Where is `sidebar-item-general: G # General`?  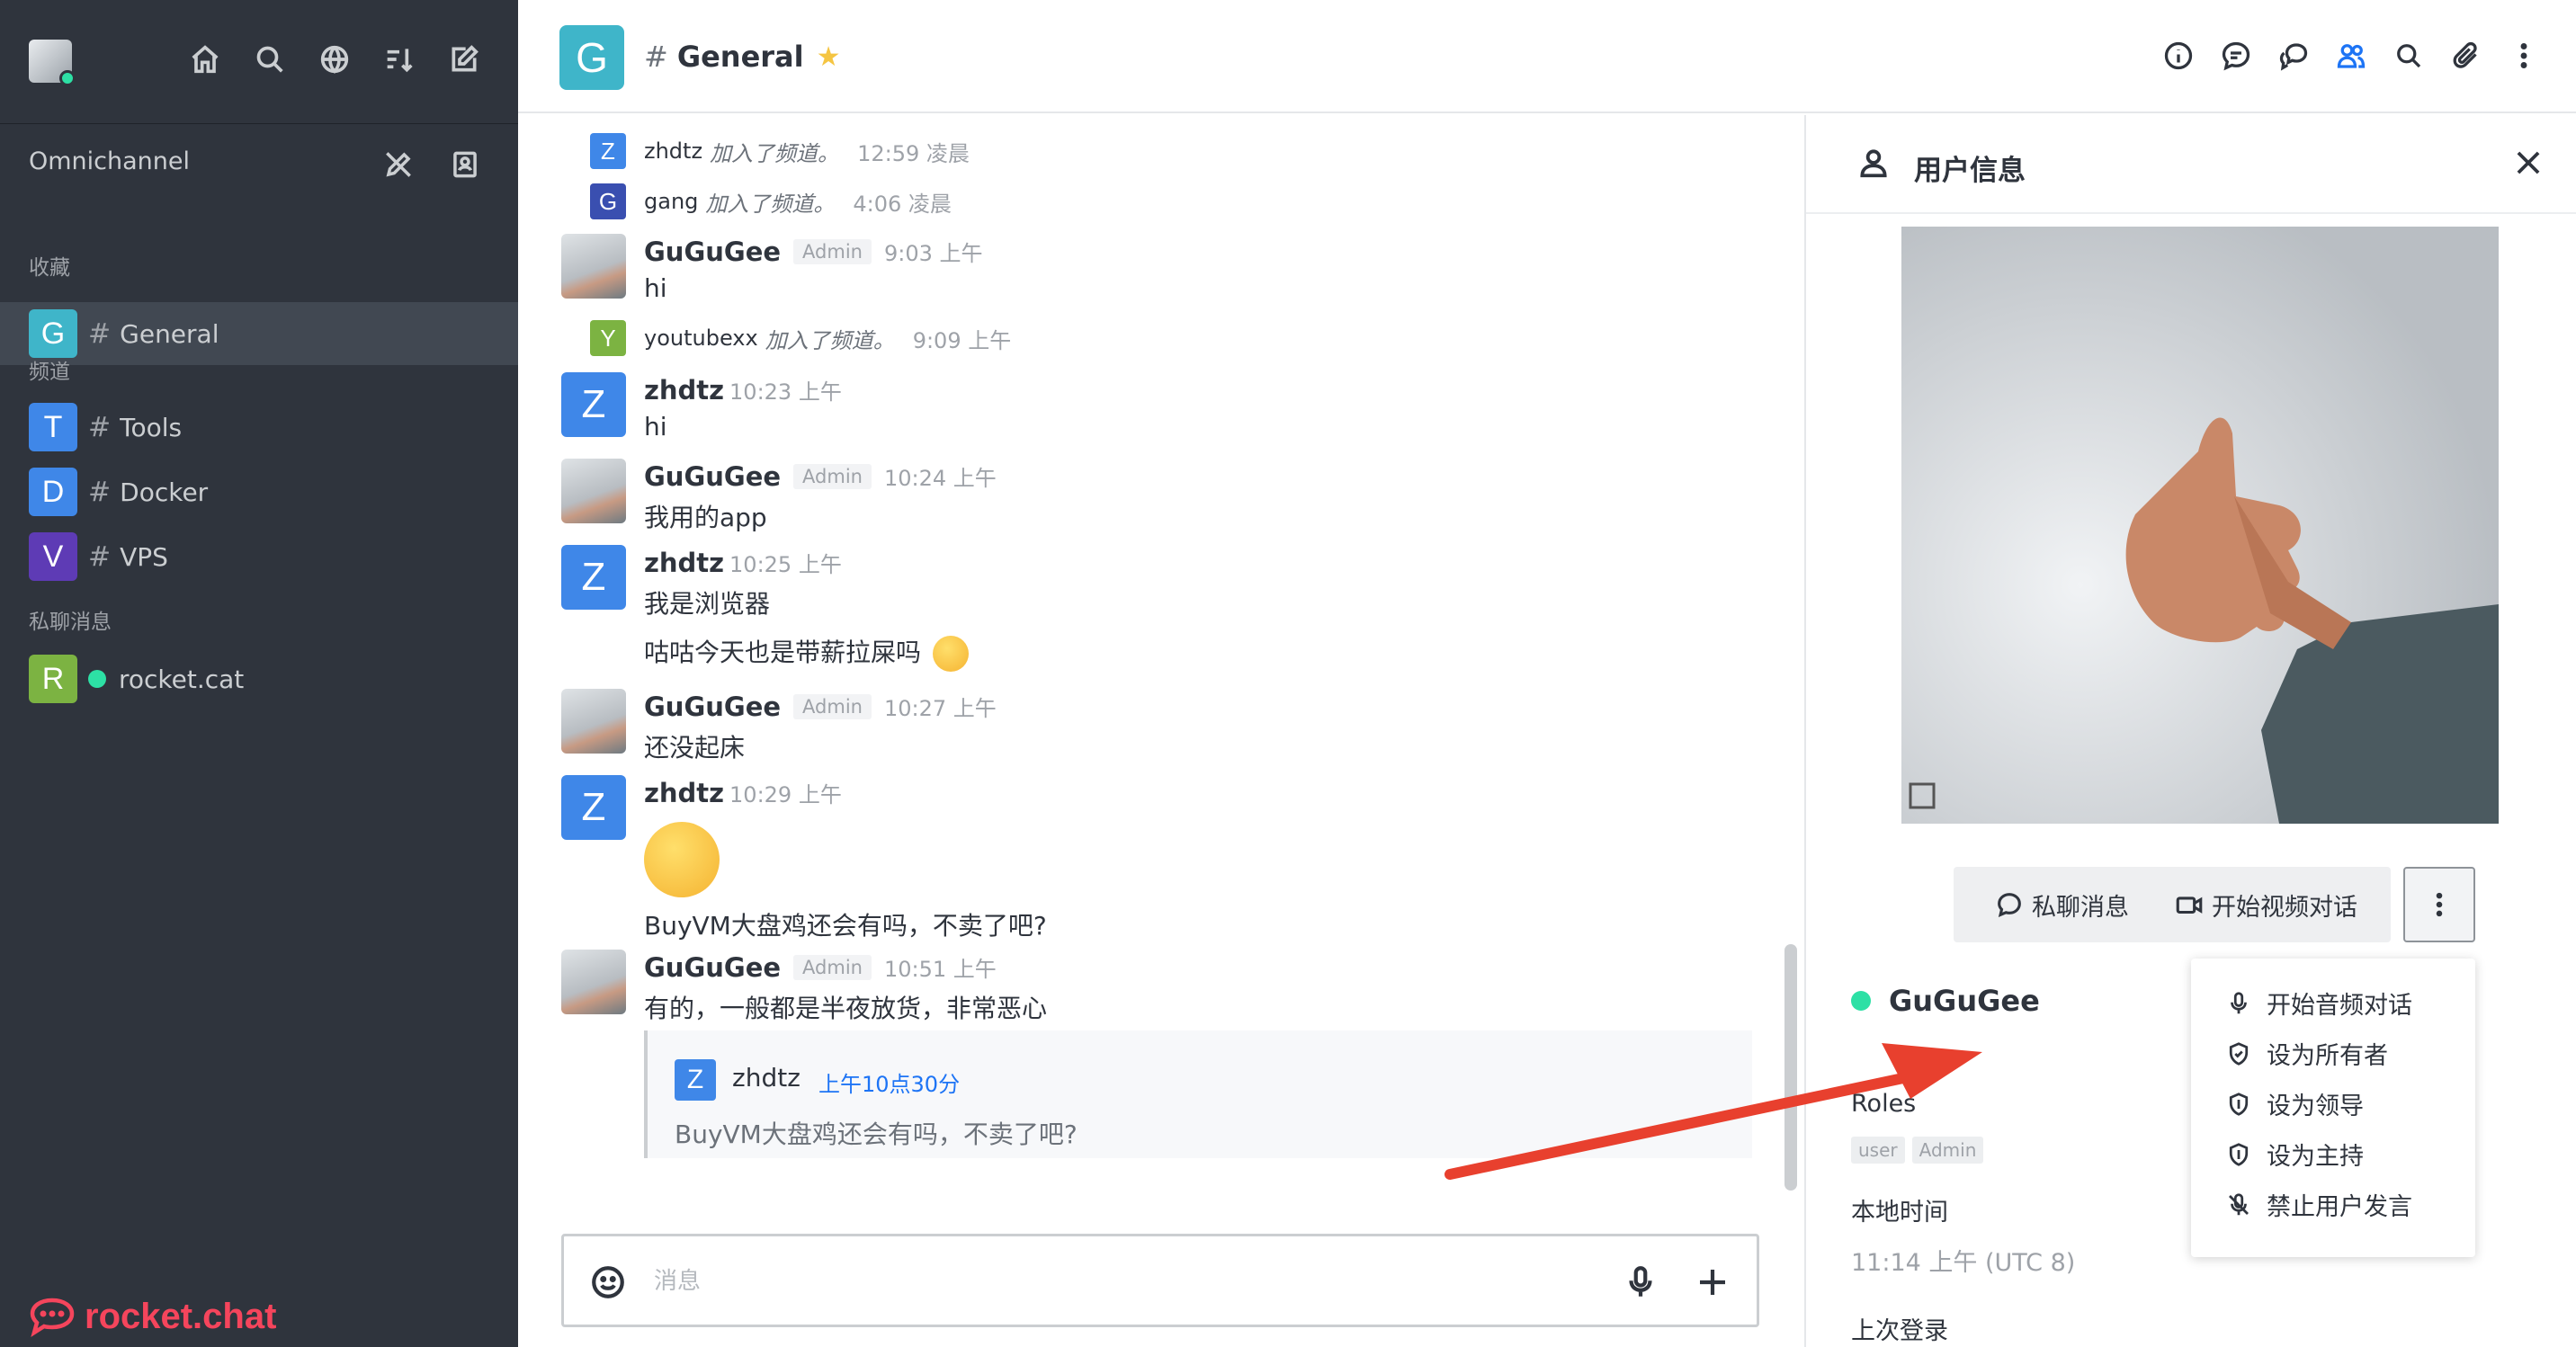
sidebar-item-general: G # General is located at coordinates (259, 333).